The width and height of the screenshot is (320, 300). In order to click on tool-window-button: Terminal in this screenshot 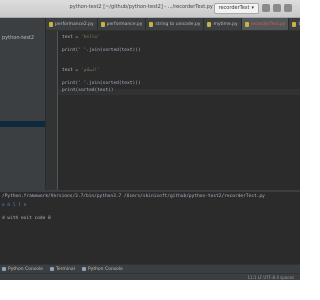, I will do `click(62, 269)`.